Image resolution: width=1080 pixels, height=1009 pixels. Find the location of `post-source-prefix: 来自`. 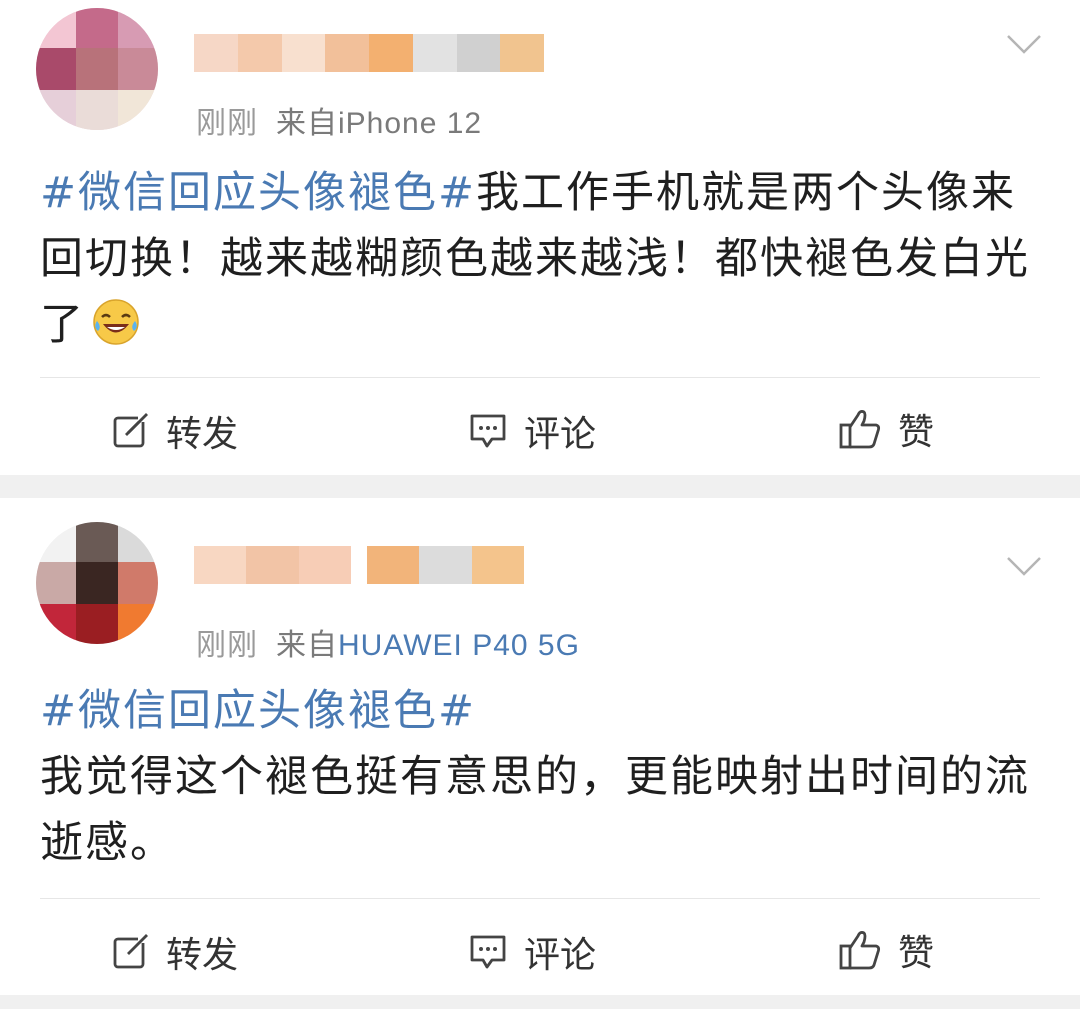

post-source-prefix: 来自 is located at coordinates (307, 645).